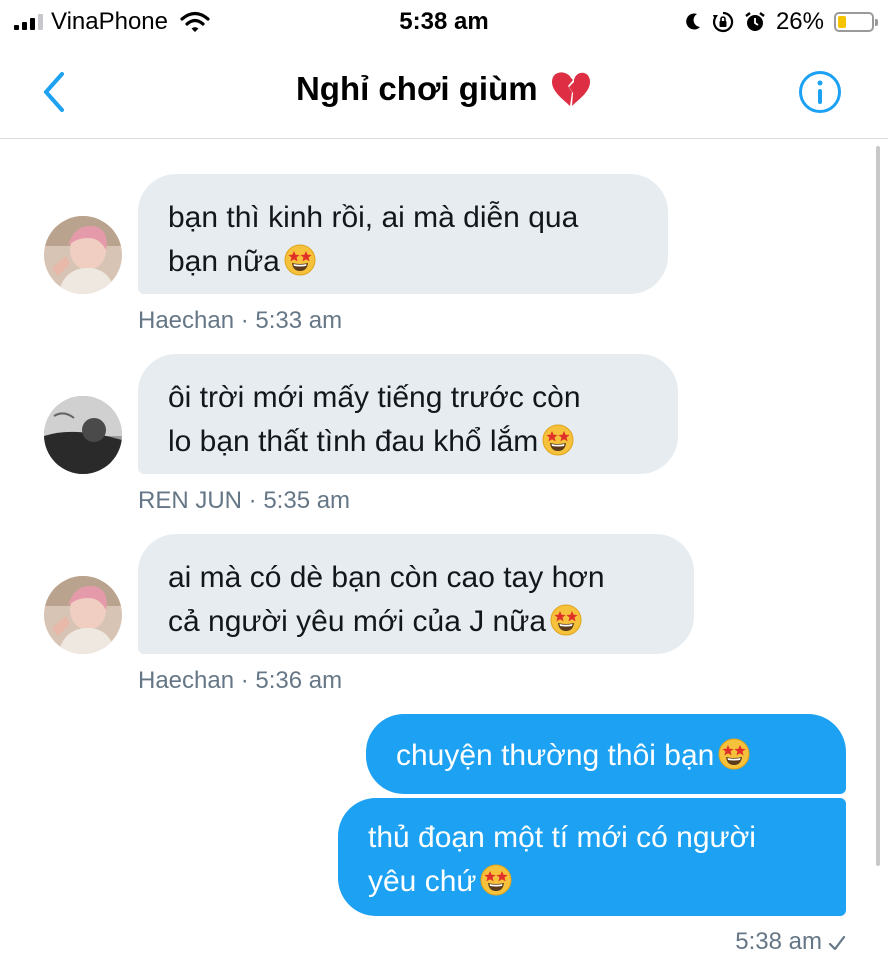 This screenshot has width=888, height=960. Describe the element at coordinates (723, 22) in the screenshot. I see `orientation-lock-icon` at that location.